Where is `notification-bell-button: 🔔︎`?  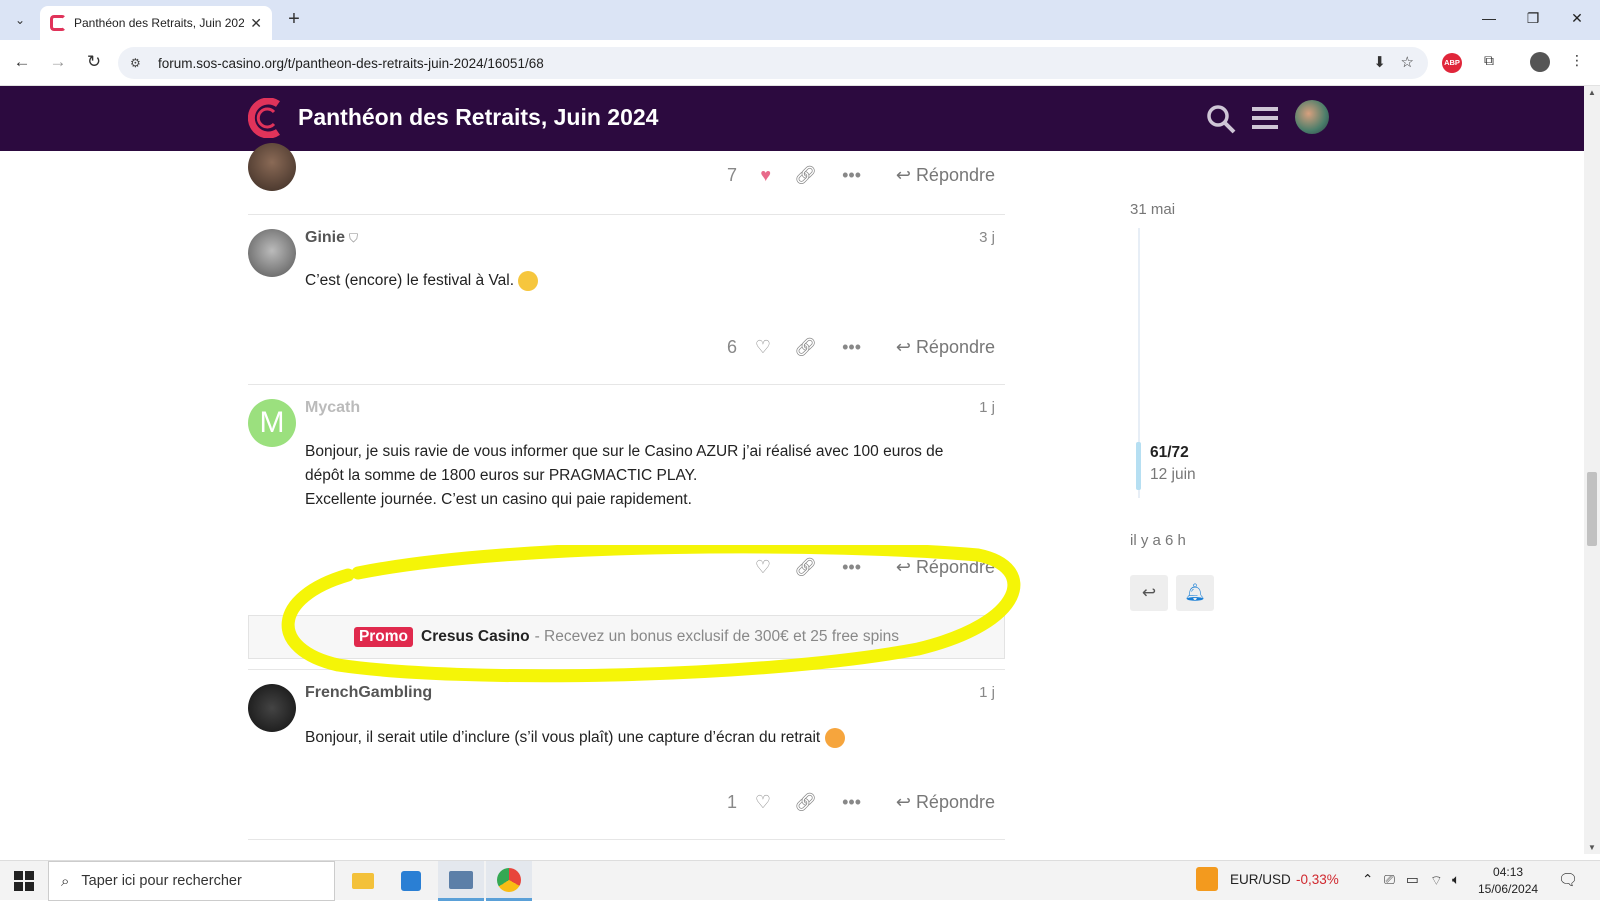 notification-bell-button: 🔔︎ is located at coordinates (1195, 593).